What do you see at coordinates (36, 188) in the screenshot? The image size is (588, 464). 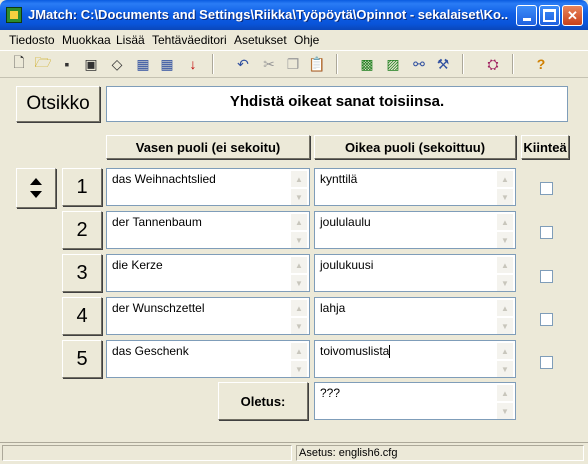 I see `move-row-control` at bounding box center [36, 188].